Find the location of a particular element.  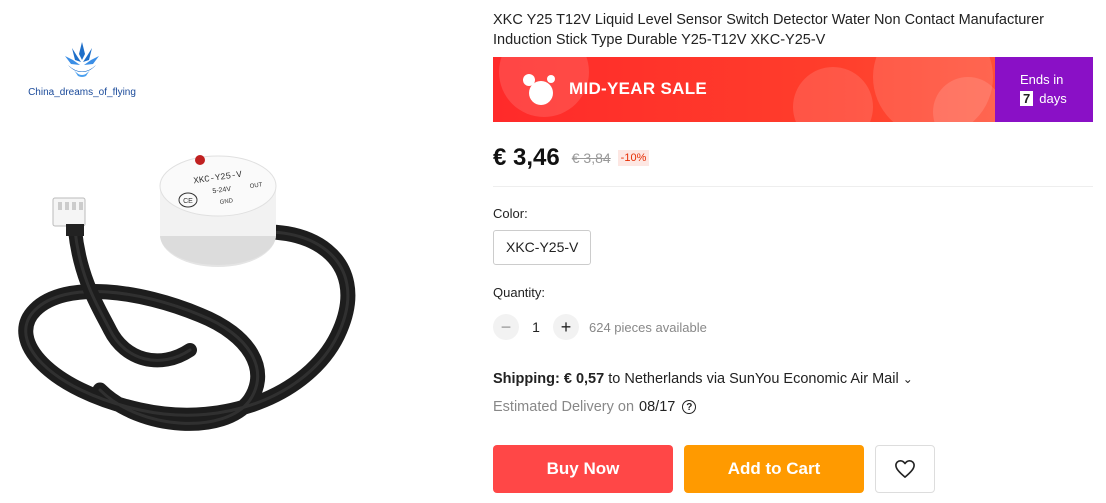

quantity-value: 1 is located at coordinates (536, 327).